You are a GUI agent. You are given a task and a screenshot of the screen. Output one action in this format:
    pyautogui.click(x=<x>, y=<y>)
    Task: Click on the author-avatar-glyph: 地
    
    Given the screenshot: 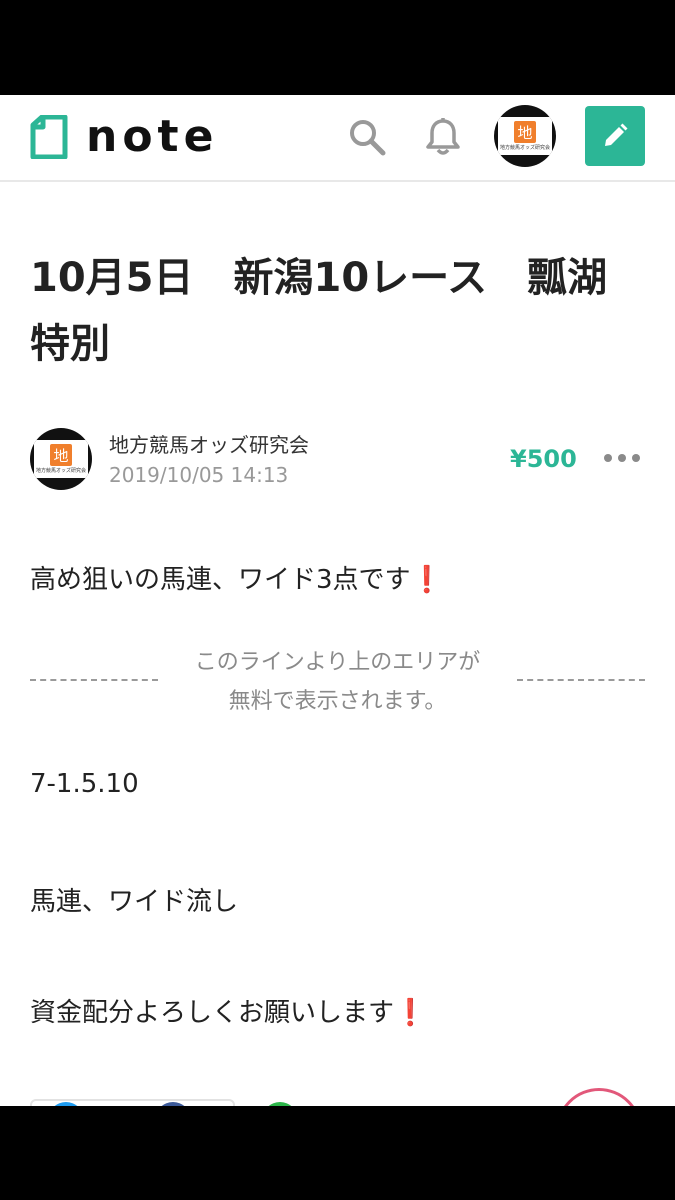 What is the action you would take?
    pyautogui.click(x=61, y=455)
    